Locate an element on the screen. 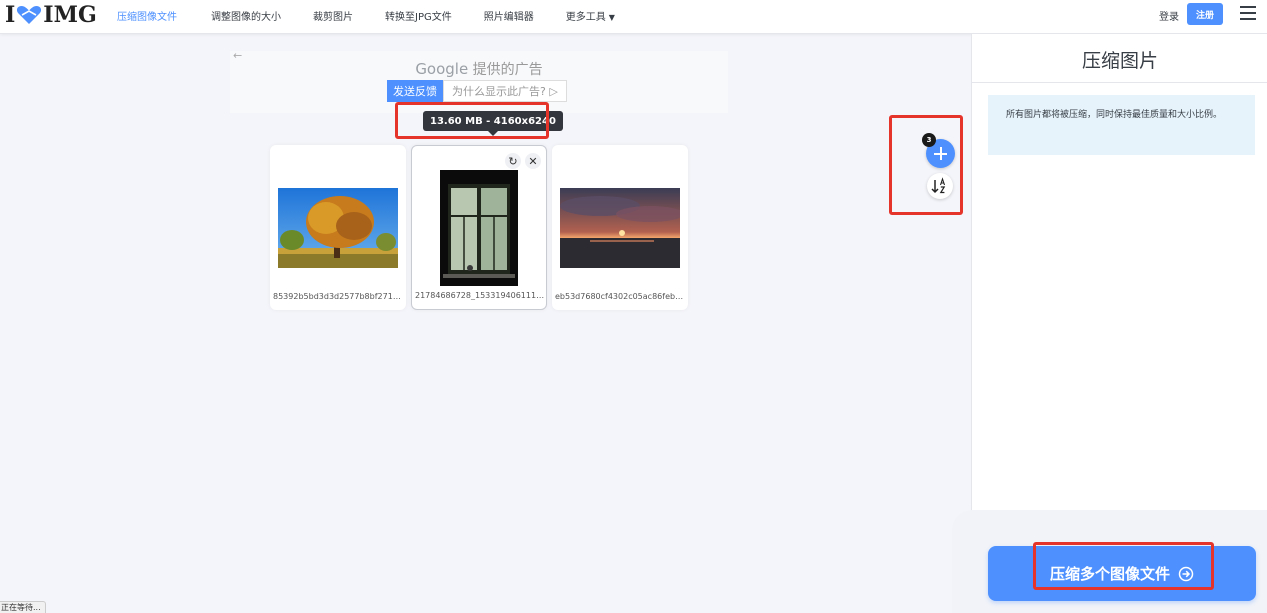  sunset-thumbnail is located at coordinates (620, 228).